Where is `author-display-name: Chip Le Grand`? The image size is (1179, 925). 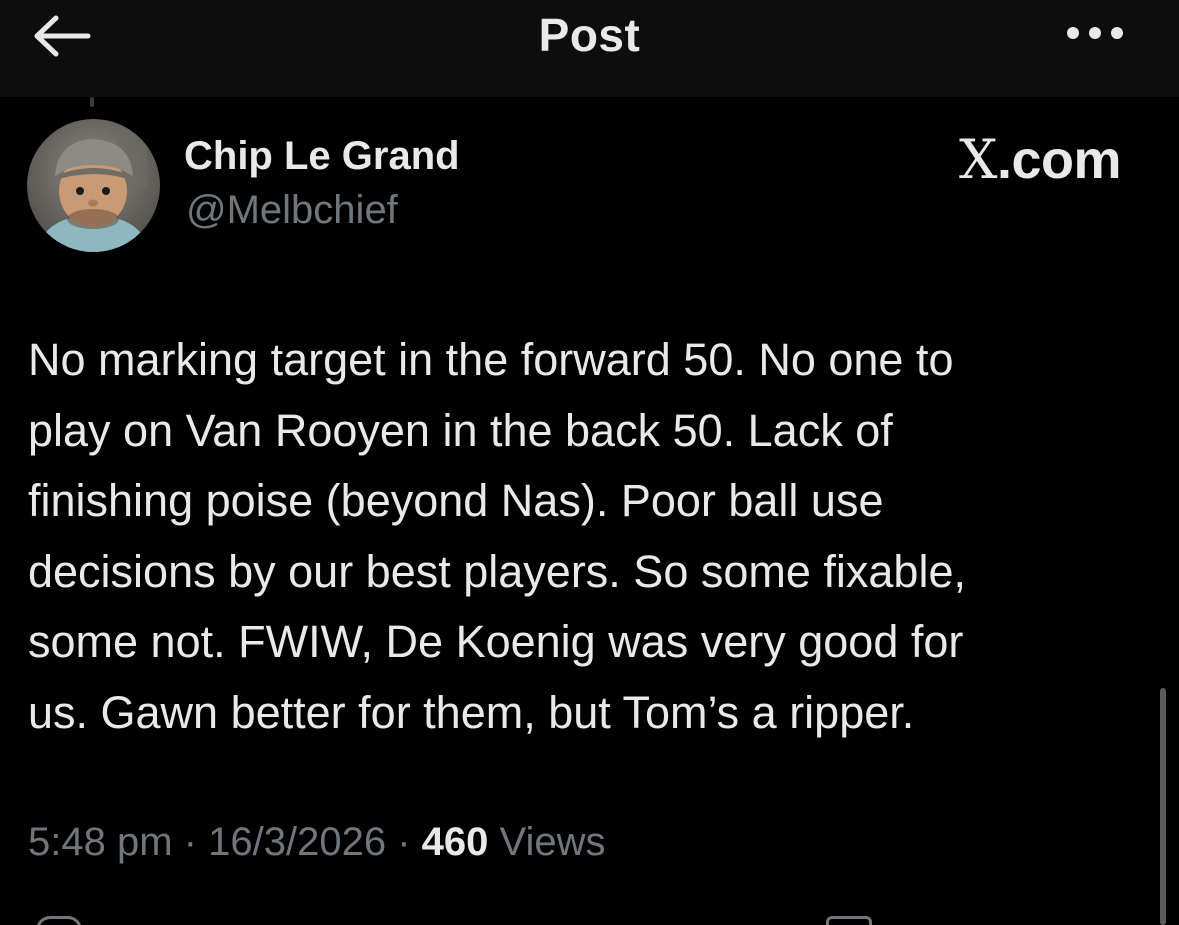 author-display-name: Chip Le Grand is located at coordinates (322, 156).